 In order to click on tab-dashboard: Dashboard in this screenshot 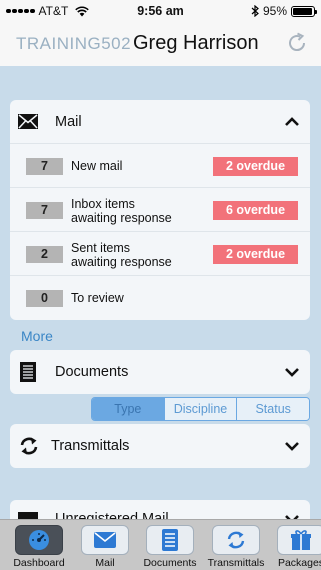, I will do `click(39, 545)`.